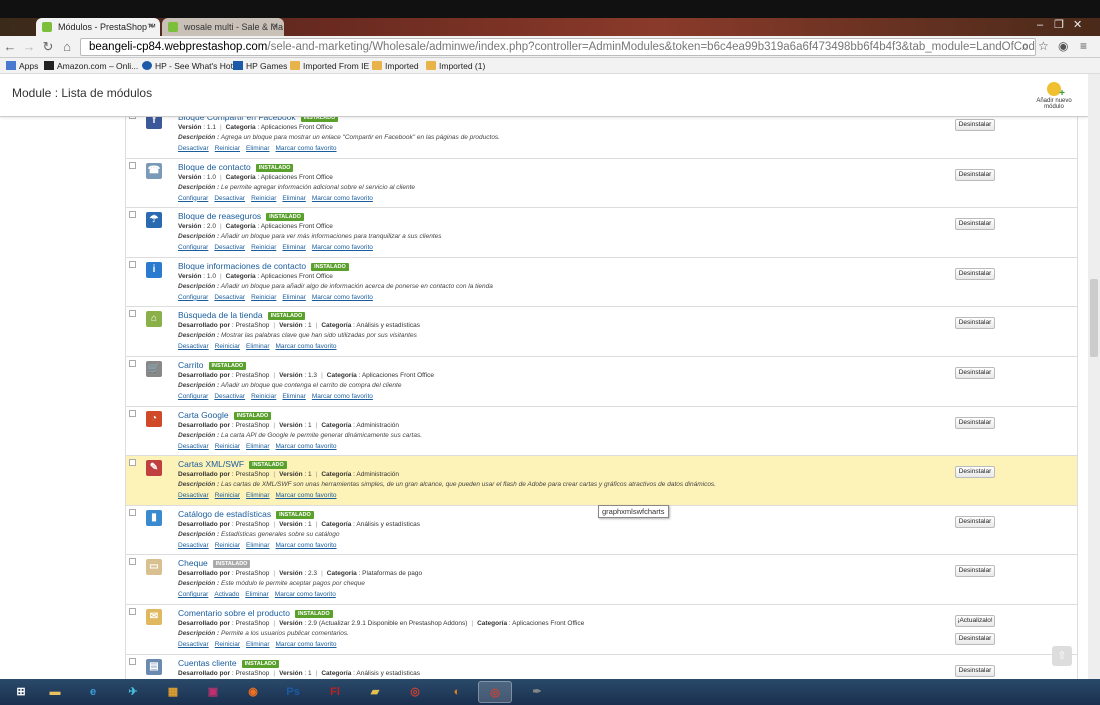 The width and height of the screenshot is (1100, 705). I want to click on chrome-active-icon: ◎, so click(495, 692).